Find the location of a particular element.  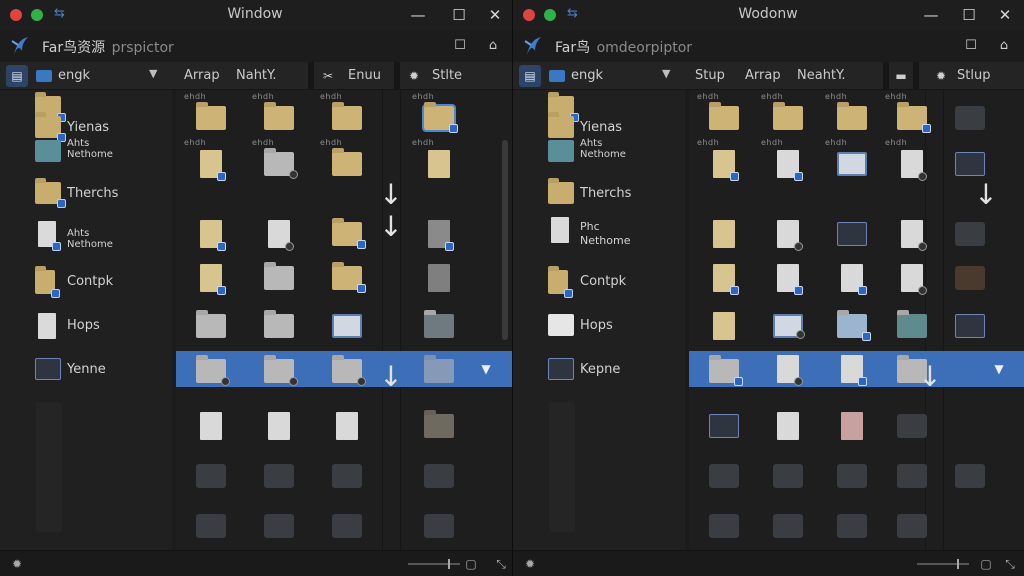

tab: NeahtY. is located at coordinates (821, 76).